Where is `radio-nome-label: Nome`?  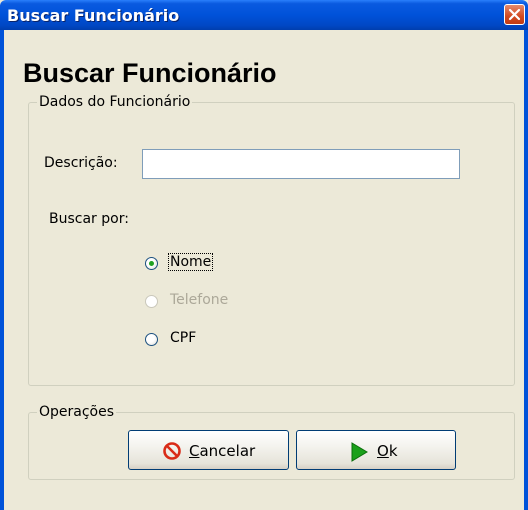
radio-nome-label: Nome is located at coordinates (190, 262).